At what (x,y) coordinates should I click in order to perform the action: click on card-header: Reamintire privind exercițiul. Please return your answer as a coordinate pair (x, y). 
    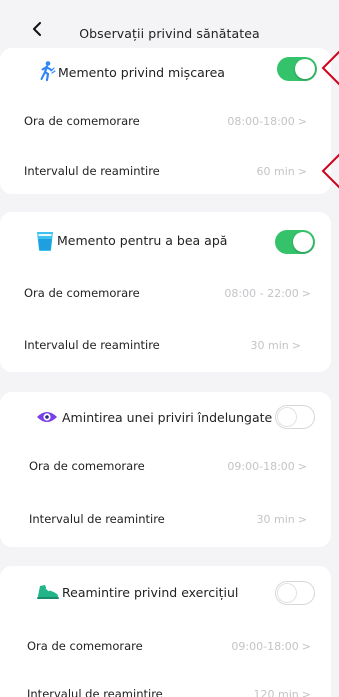
    Looking at the image, I should click on (165, 591).